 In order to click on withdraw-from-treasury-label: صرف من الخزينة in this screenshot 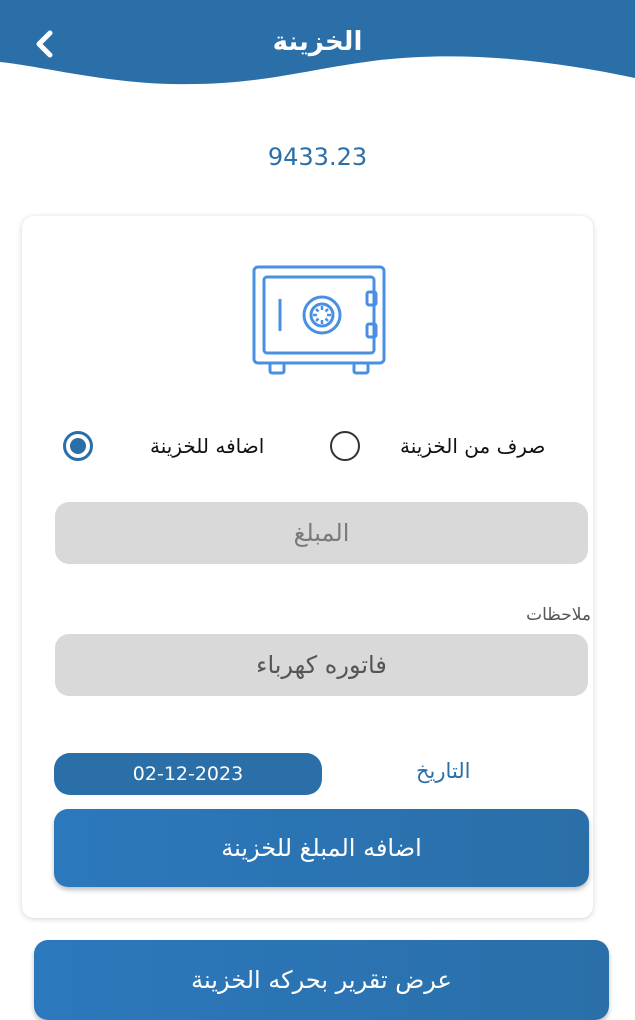, I will do `click(472, 446)`.